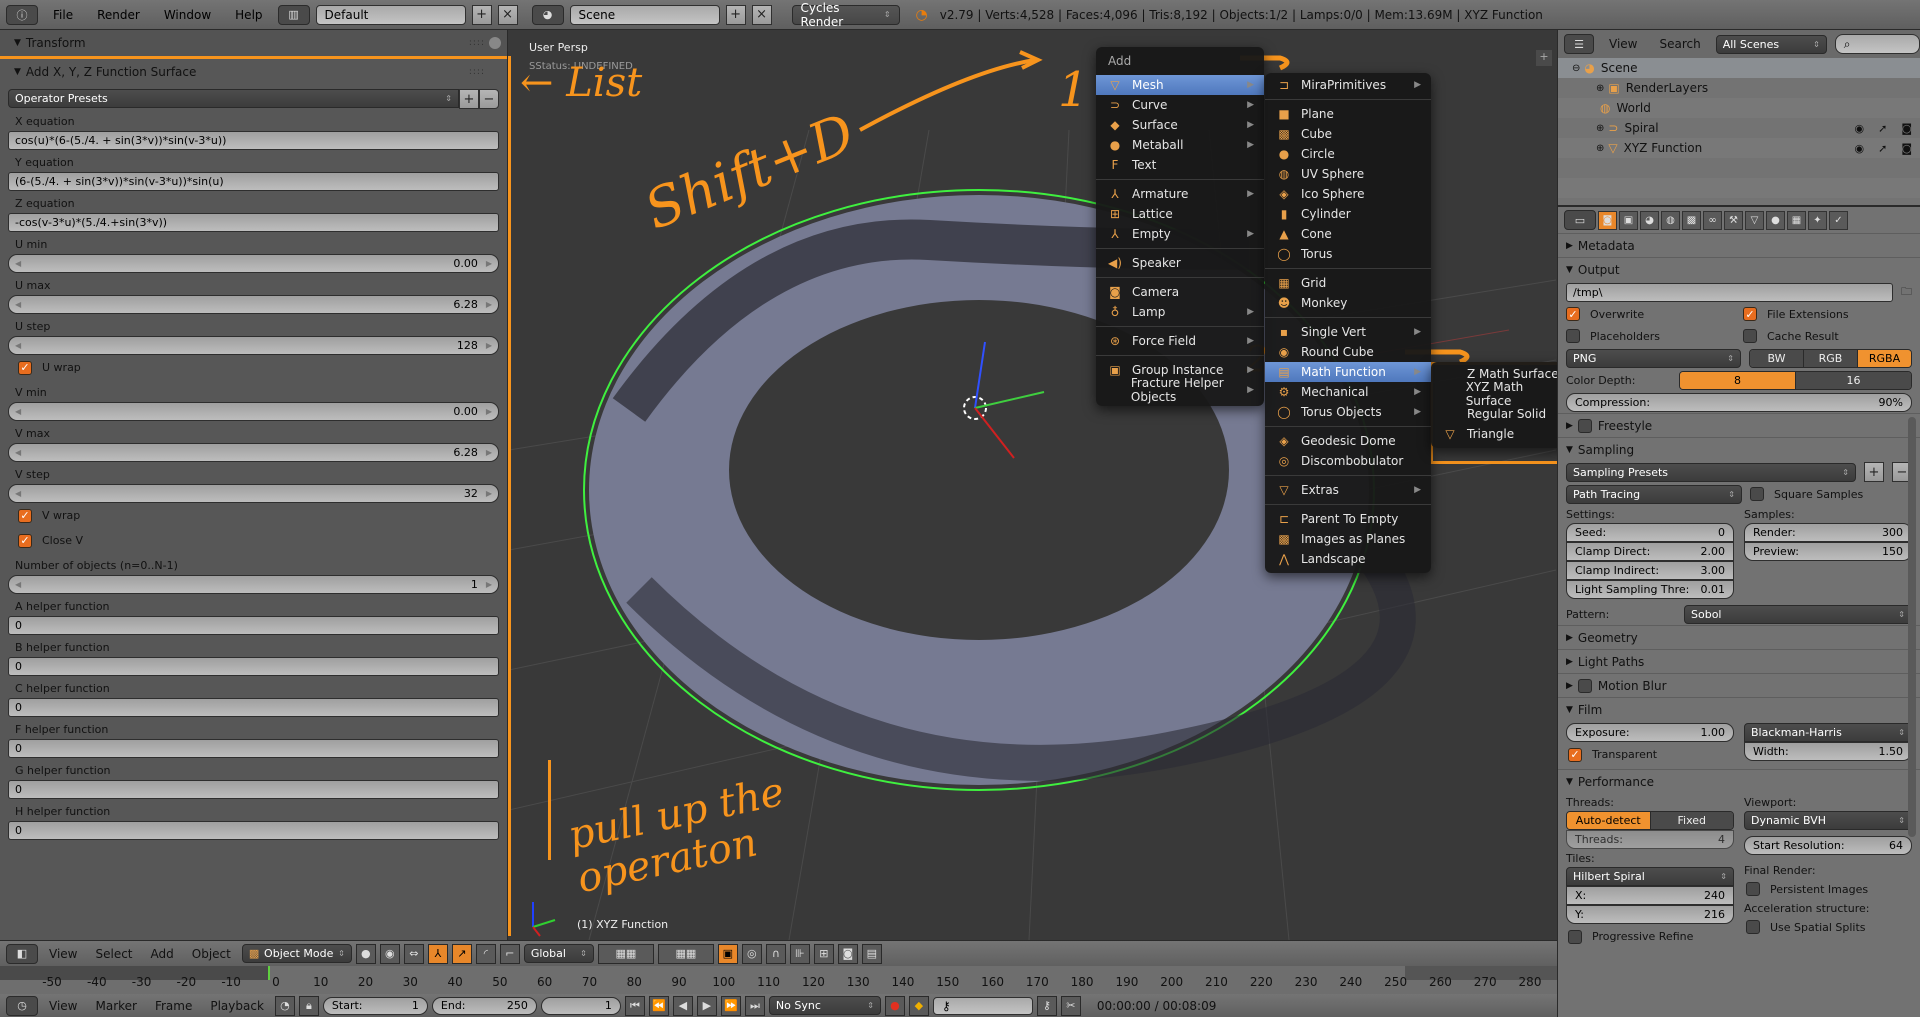 This screenshot has width=1920, height=1017. Describe the element at coordinates (775, 953) in the screenshot. I see `snap-icon: ∩` at that location.